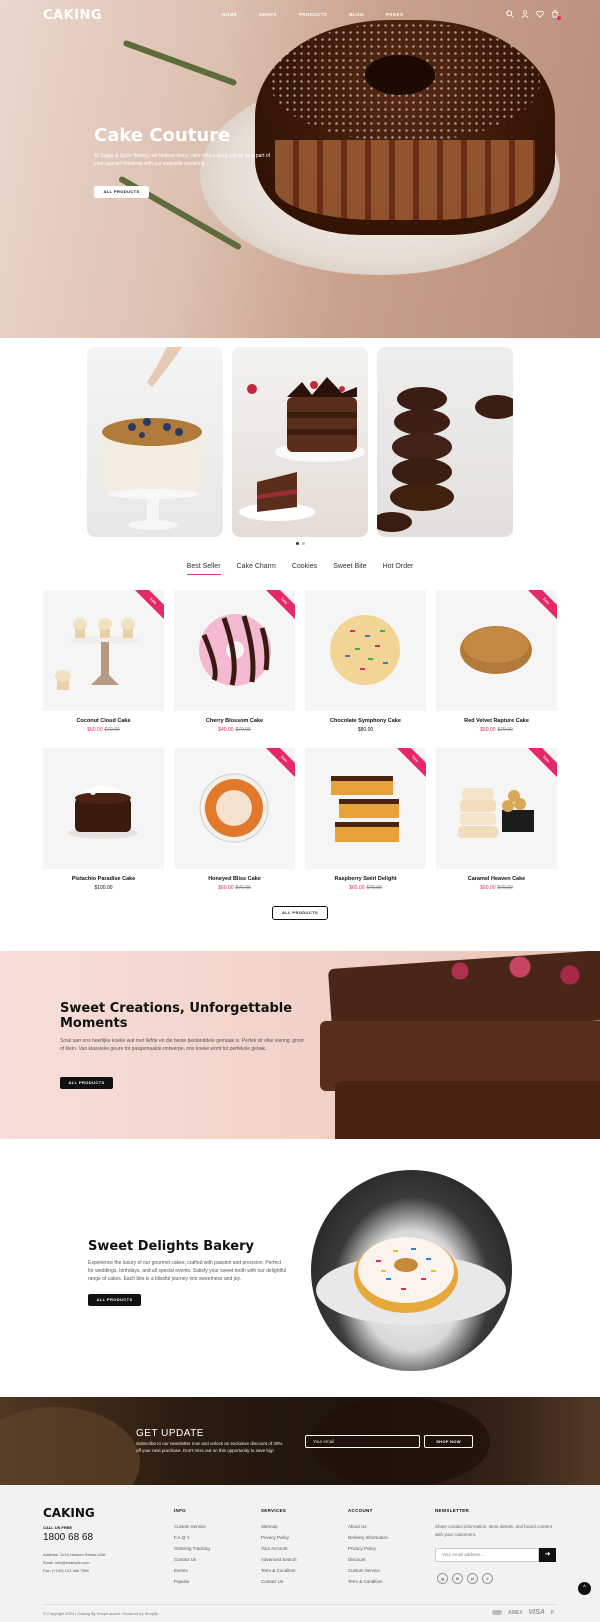 Image resolution: width=600 pixels, height=1622 pixels. I want to click on tab-sweet-bite: Sweet Bite, so click(349, 569).